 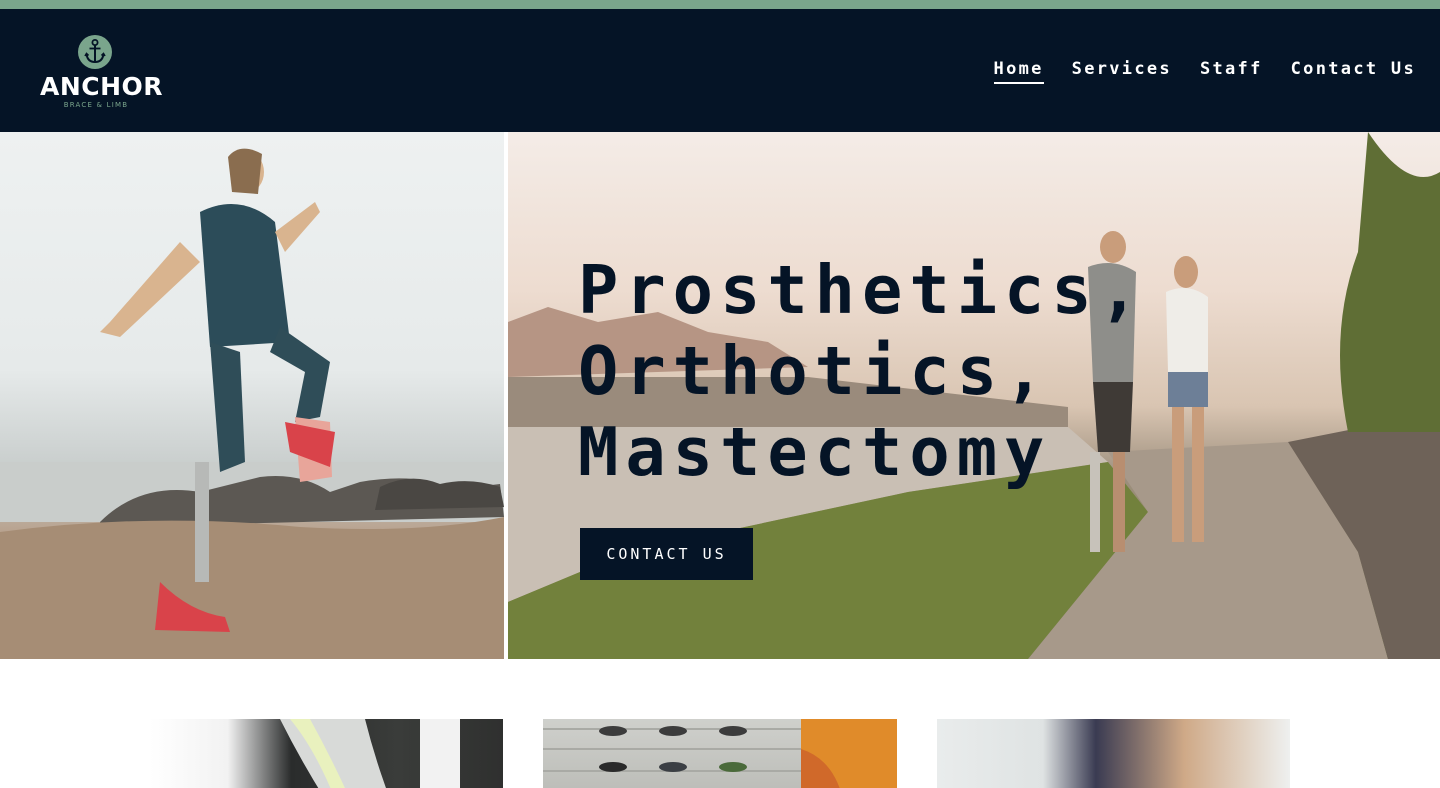 What do you see at coordinates (1231, 71) in the screenshot?
I see `nav-staff: Staff` at bounding box center [1231, 71].